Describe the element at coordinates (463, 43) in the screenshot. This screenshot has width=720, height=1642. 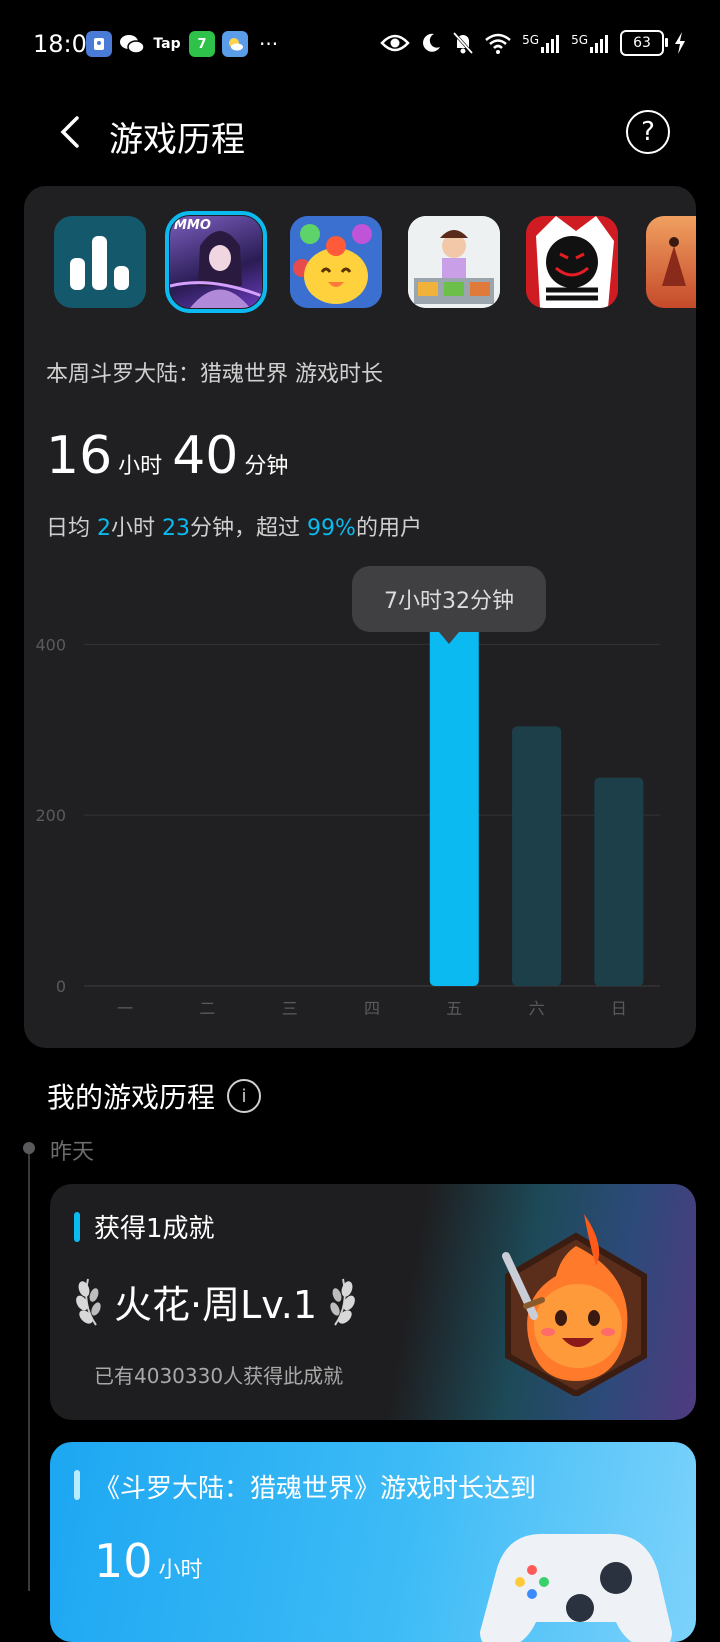
I see `mute-bell-icon` at that location.